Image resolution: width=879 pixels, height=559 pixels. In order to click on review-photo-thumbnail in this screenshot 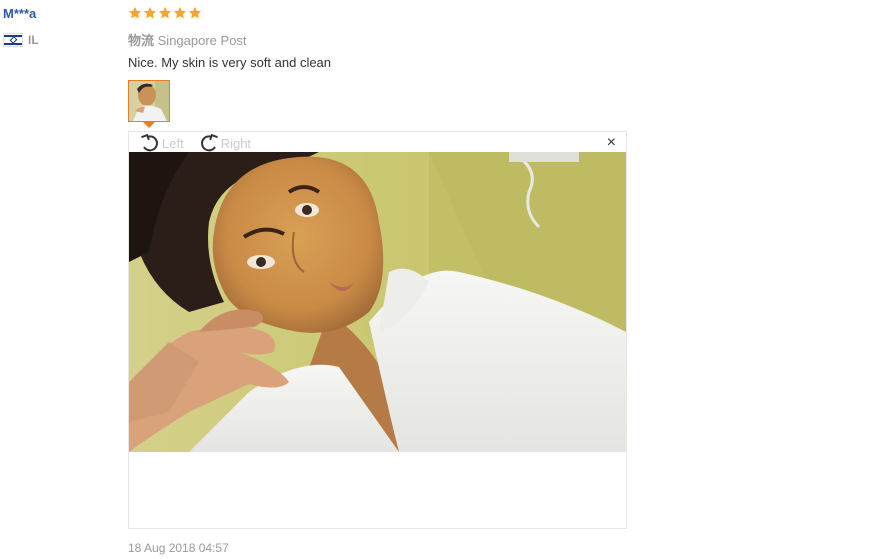, I will do `click(149, 101)`.